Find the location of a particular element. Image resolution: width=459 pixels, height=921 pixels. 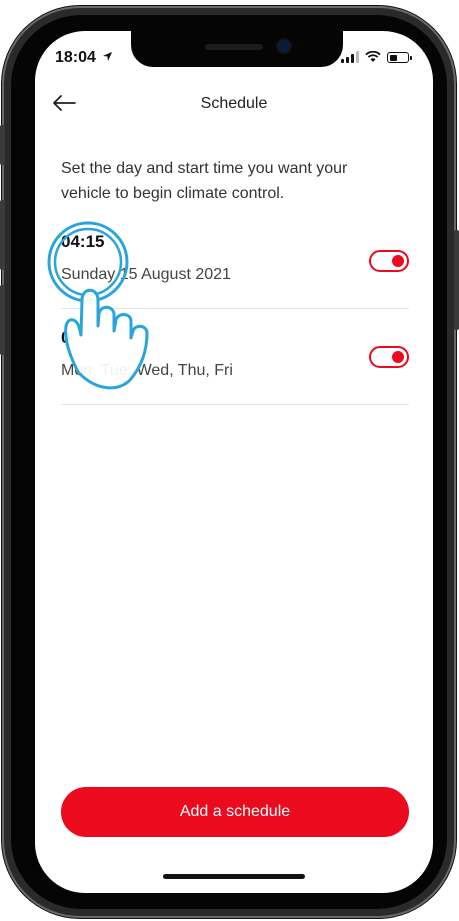

schedule-row: 0 Mon, Tue, Wed, Thu, Fri is located at coordinates (235, 354).